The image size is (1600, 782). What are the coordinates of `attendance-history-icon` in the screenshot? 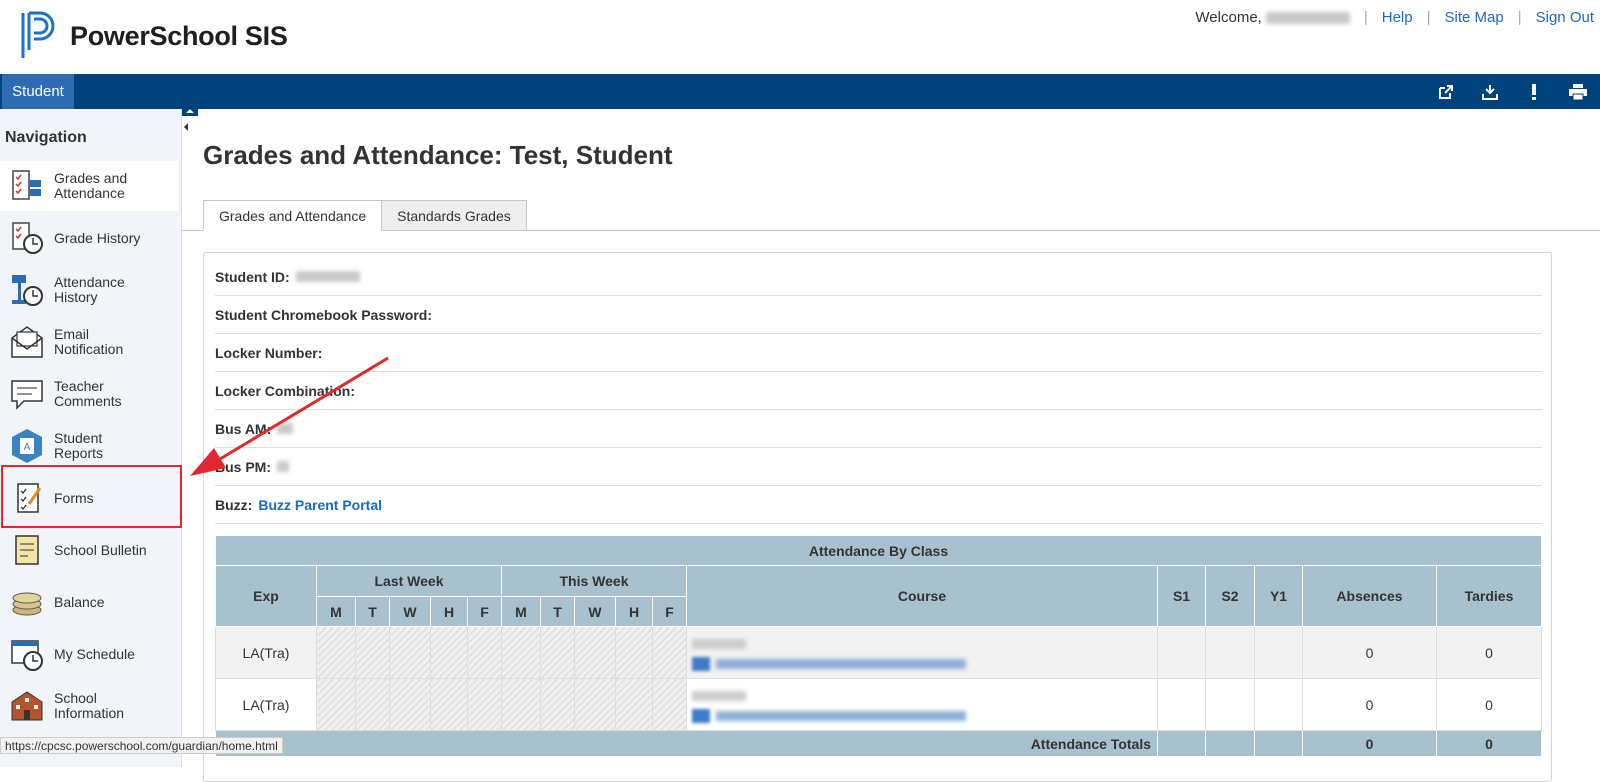 It's located at (27, 290).